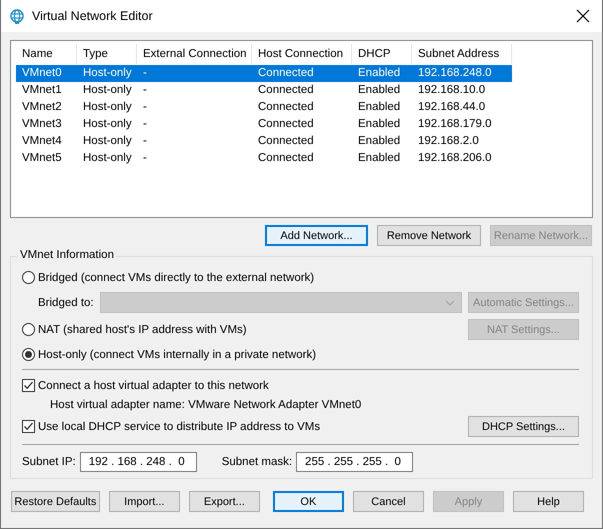 Image resolution: width=603 pixels, height=529 pixels. What do you see at coordinates (42, 141) in the screenshot?
I see `table-cell-text: VMnet4` at bounding box center [42, 141].